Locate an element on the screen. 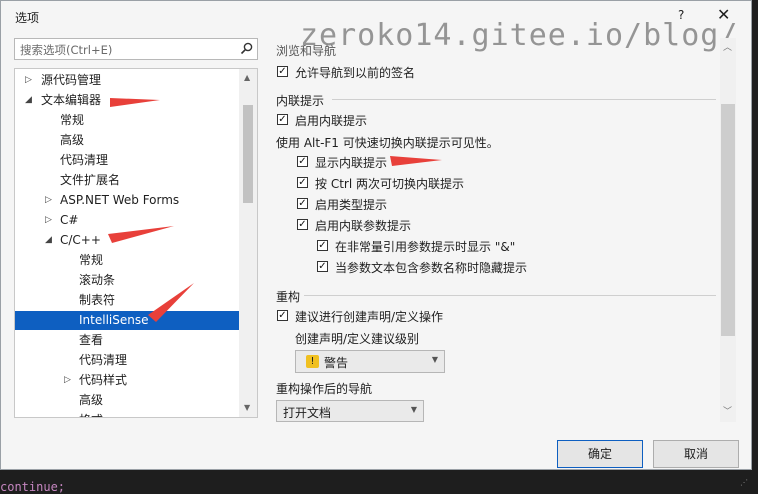  scroll-down-icon: ﹀ is located at coordinates (727, 410).